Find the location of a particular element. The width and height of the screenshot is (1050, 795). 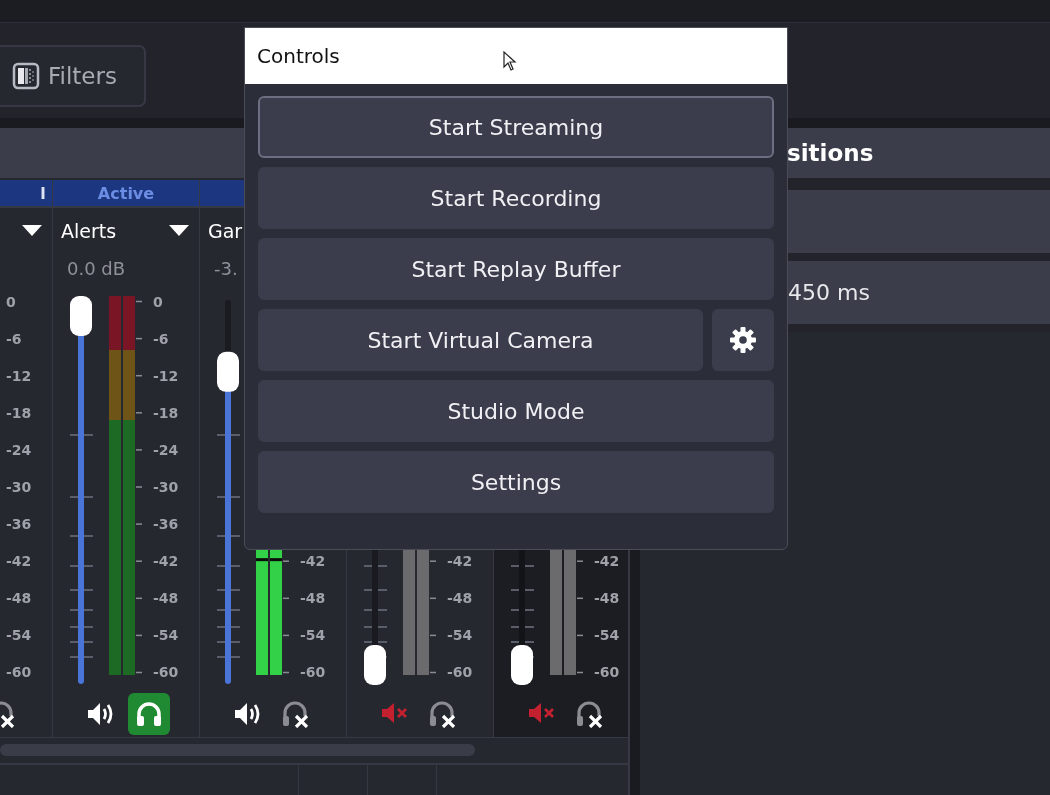

channel-strip: l 0 -6 -12 -18 -24 -30 -36 -42 -48 -54 -60 is located at coordinates (26, 458).